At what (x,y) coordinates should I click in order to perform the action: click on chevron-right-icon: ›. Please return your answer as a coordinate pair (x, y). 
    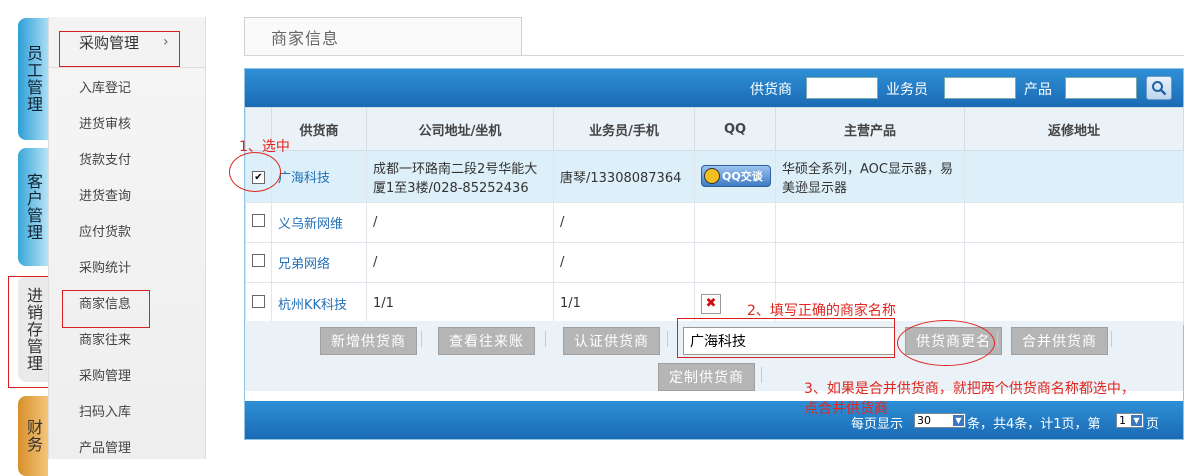
    Looking at the image, I should click on (166, 42).